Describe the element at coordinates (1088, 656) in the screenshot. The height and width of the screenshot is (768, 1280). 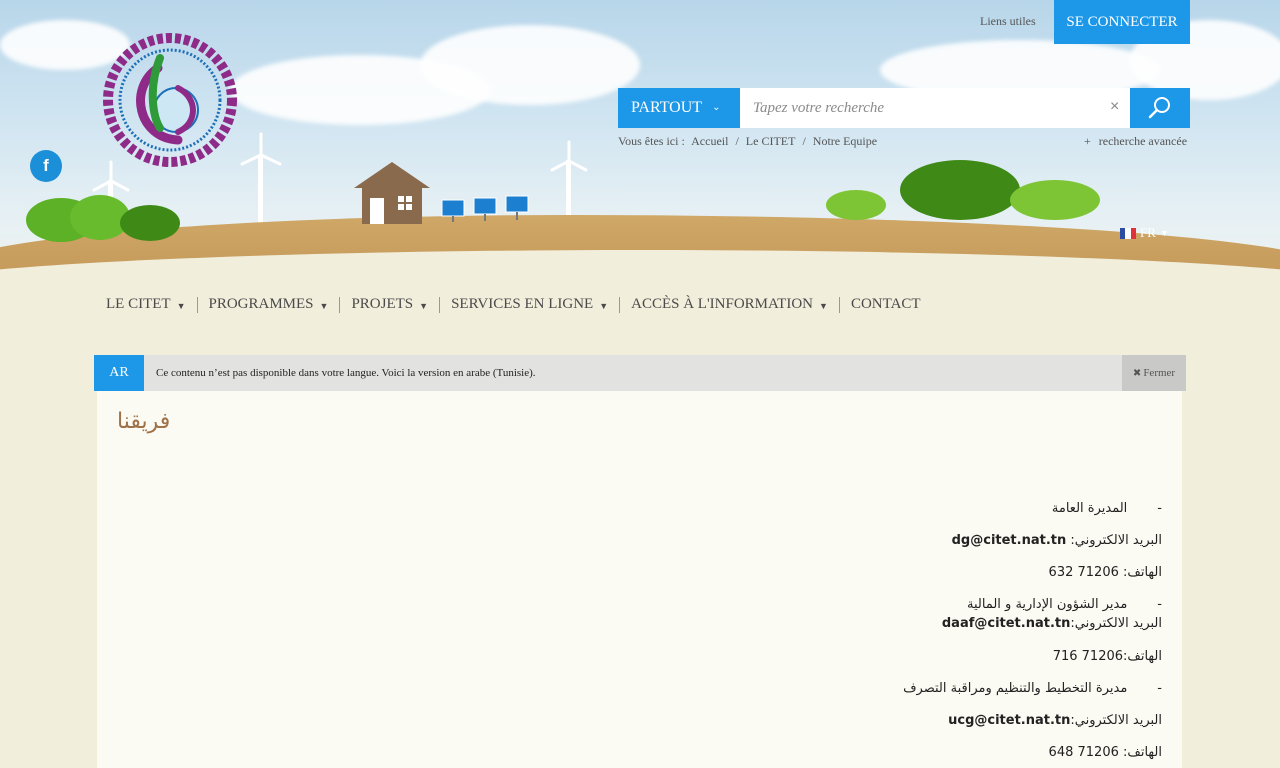
I see `phone-value: 71206 716` at that location.